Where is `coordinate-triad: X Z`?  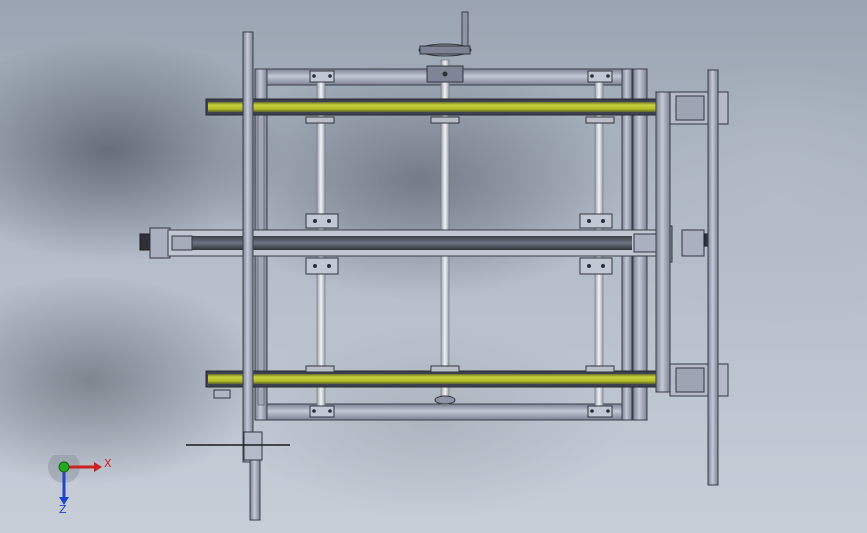 coordinate-triad: X Z is located at coordinates (83, 485).